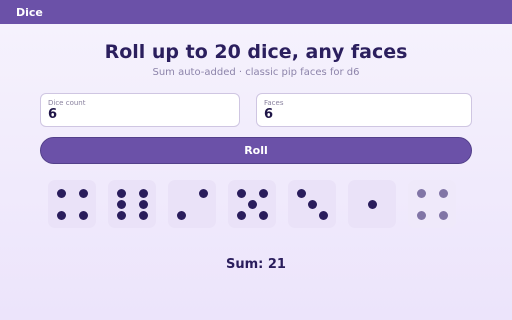 The height and width of the screenshot is (320, 512). I want to click on dice-count-input, so click(138, 114).